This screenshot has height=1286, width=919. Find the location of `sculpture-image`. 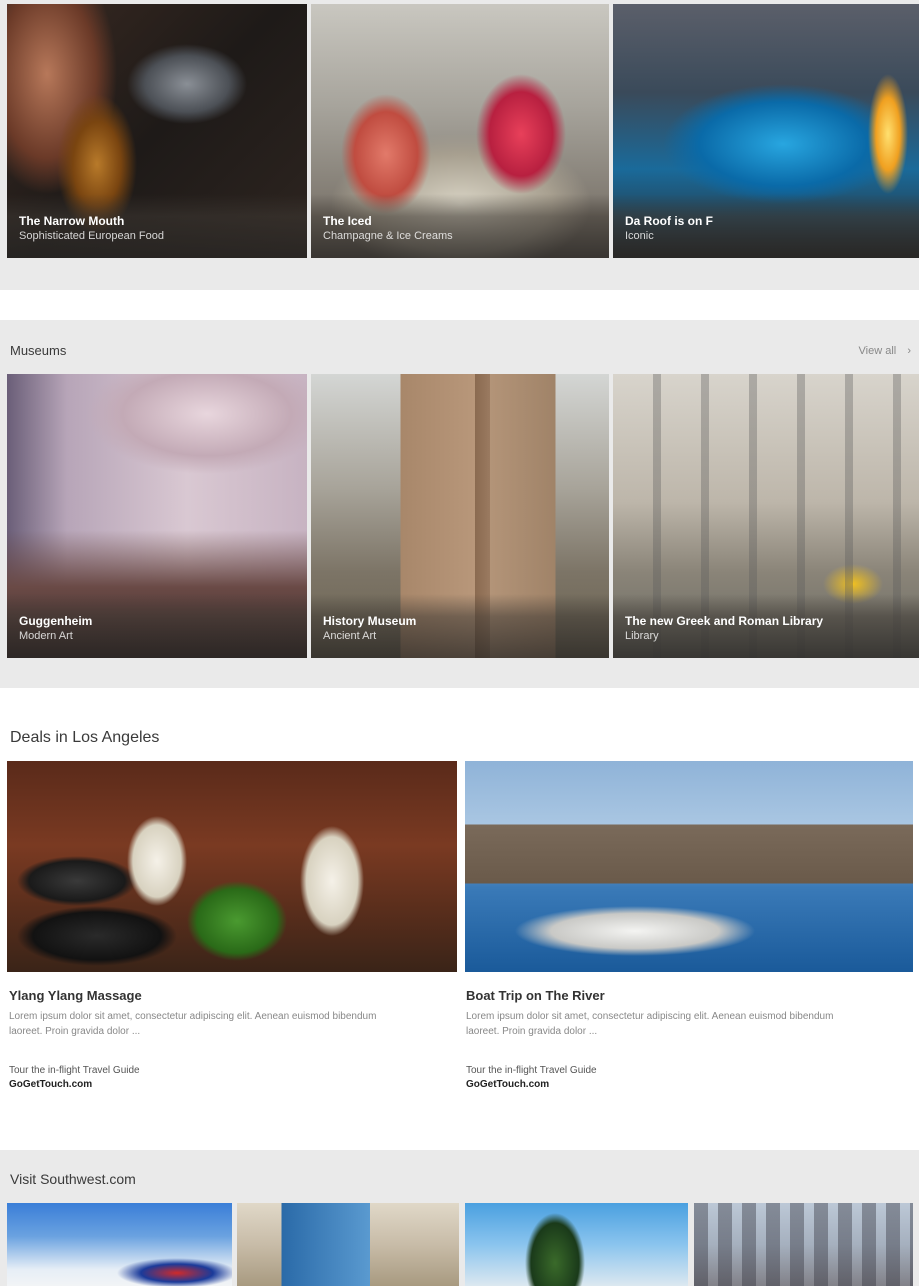

sculpture-image is located at coordinates (576, 1244).